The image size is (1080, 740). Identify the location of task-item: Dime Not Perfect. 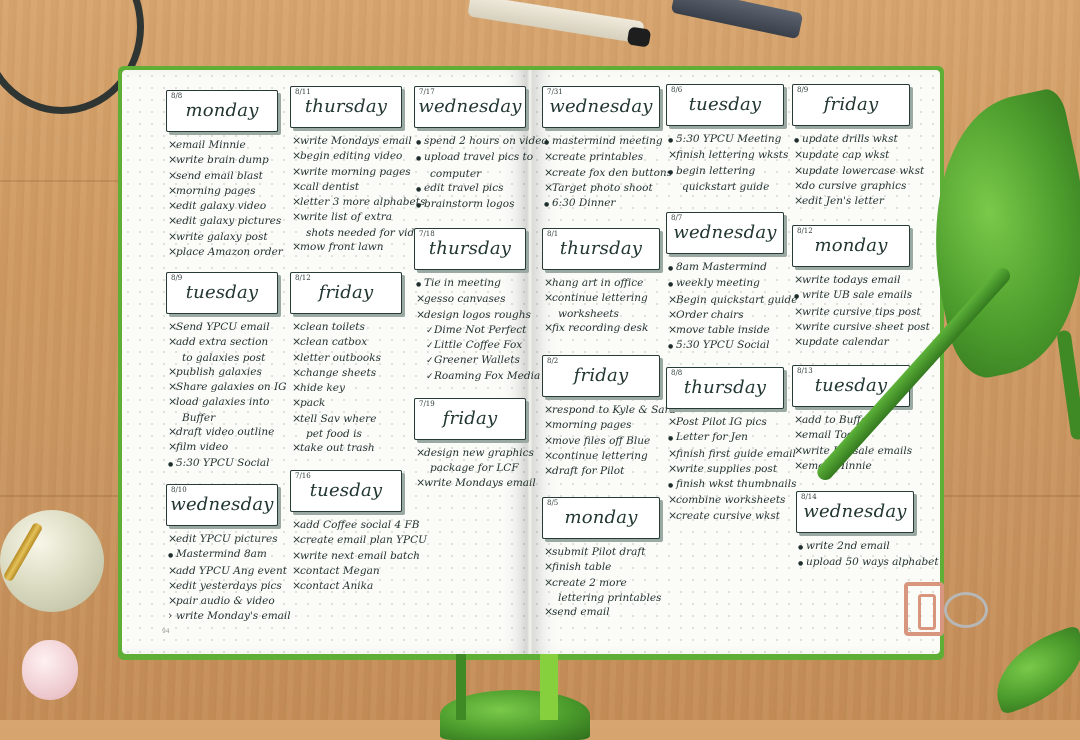
(471, 330).